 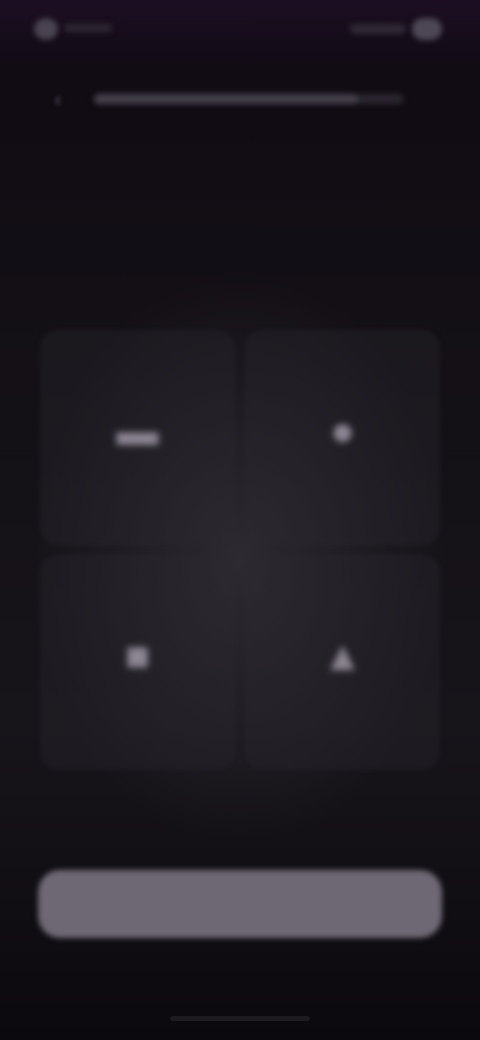 I want to click on status-indicators, so click(x=378, y=29).